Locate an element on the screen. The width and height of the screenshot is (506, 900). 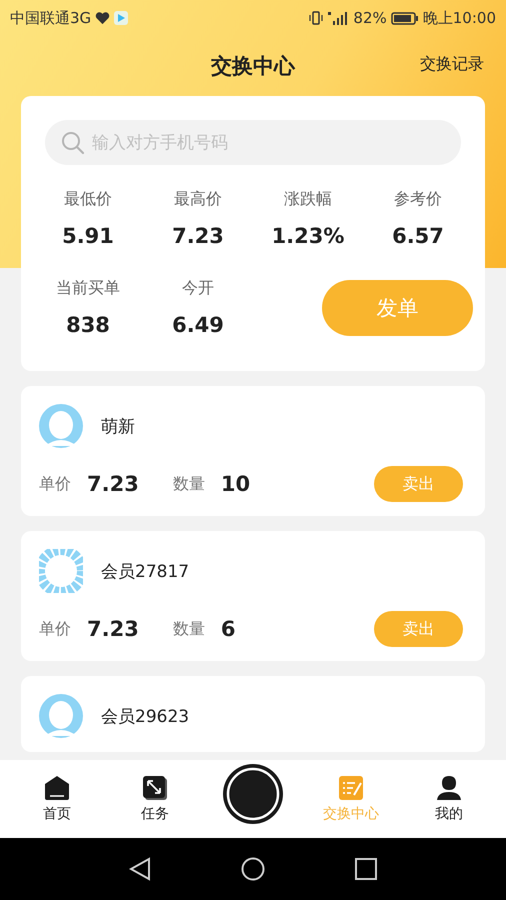
carrier-text: 中国联通3G is located at coordinates (51, 18).